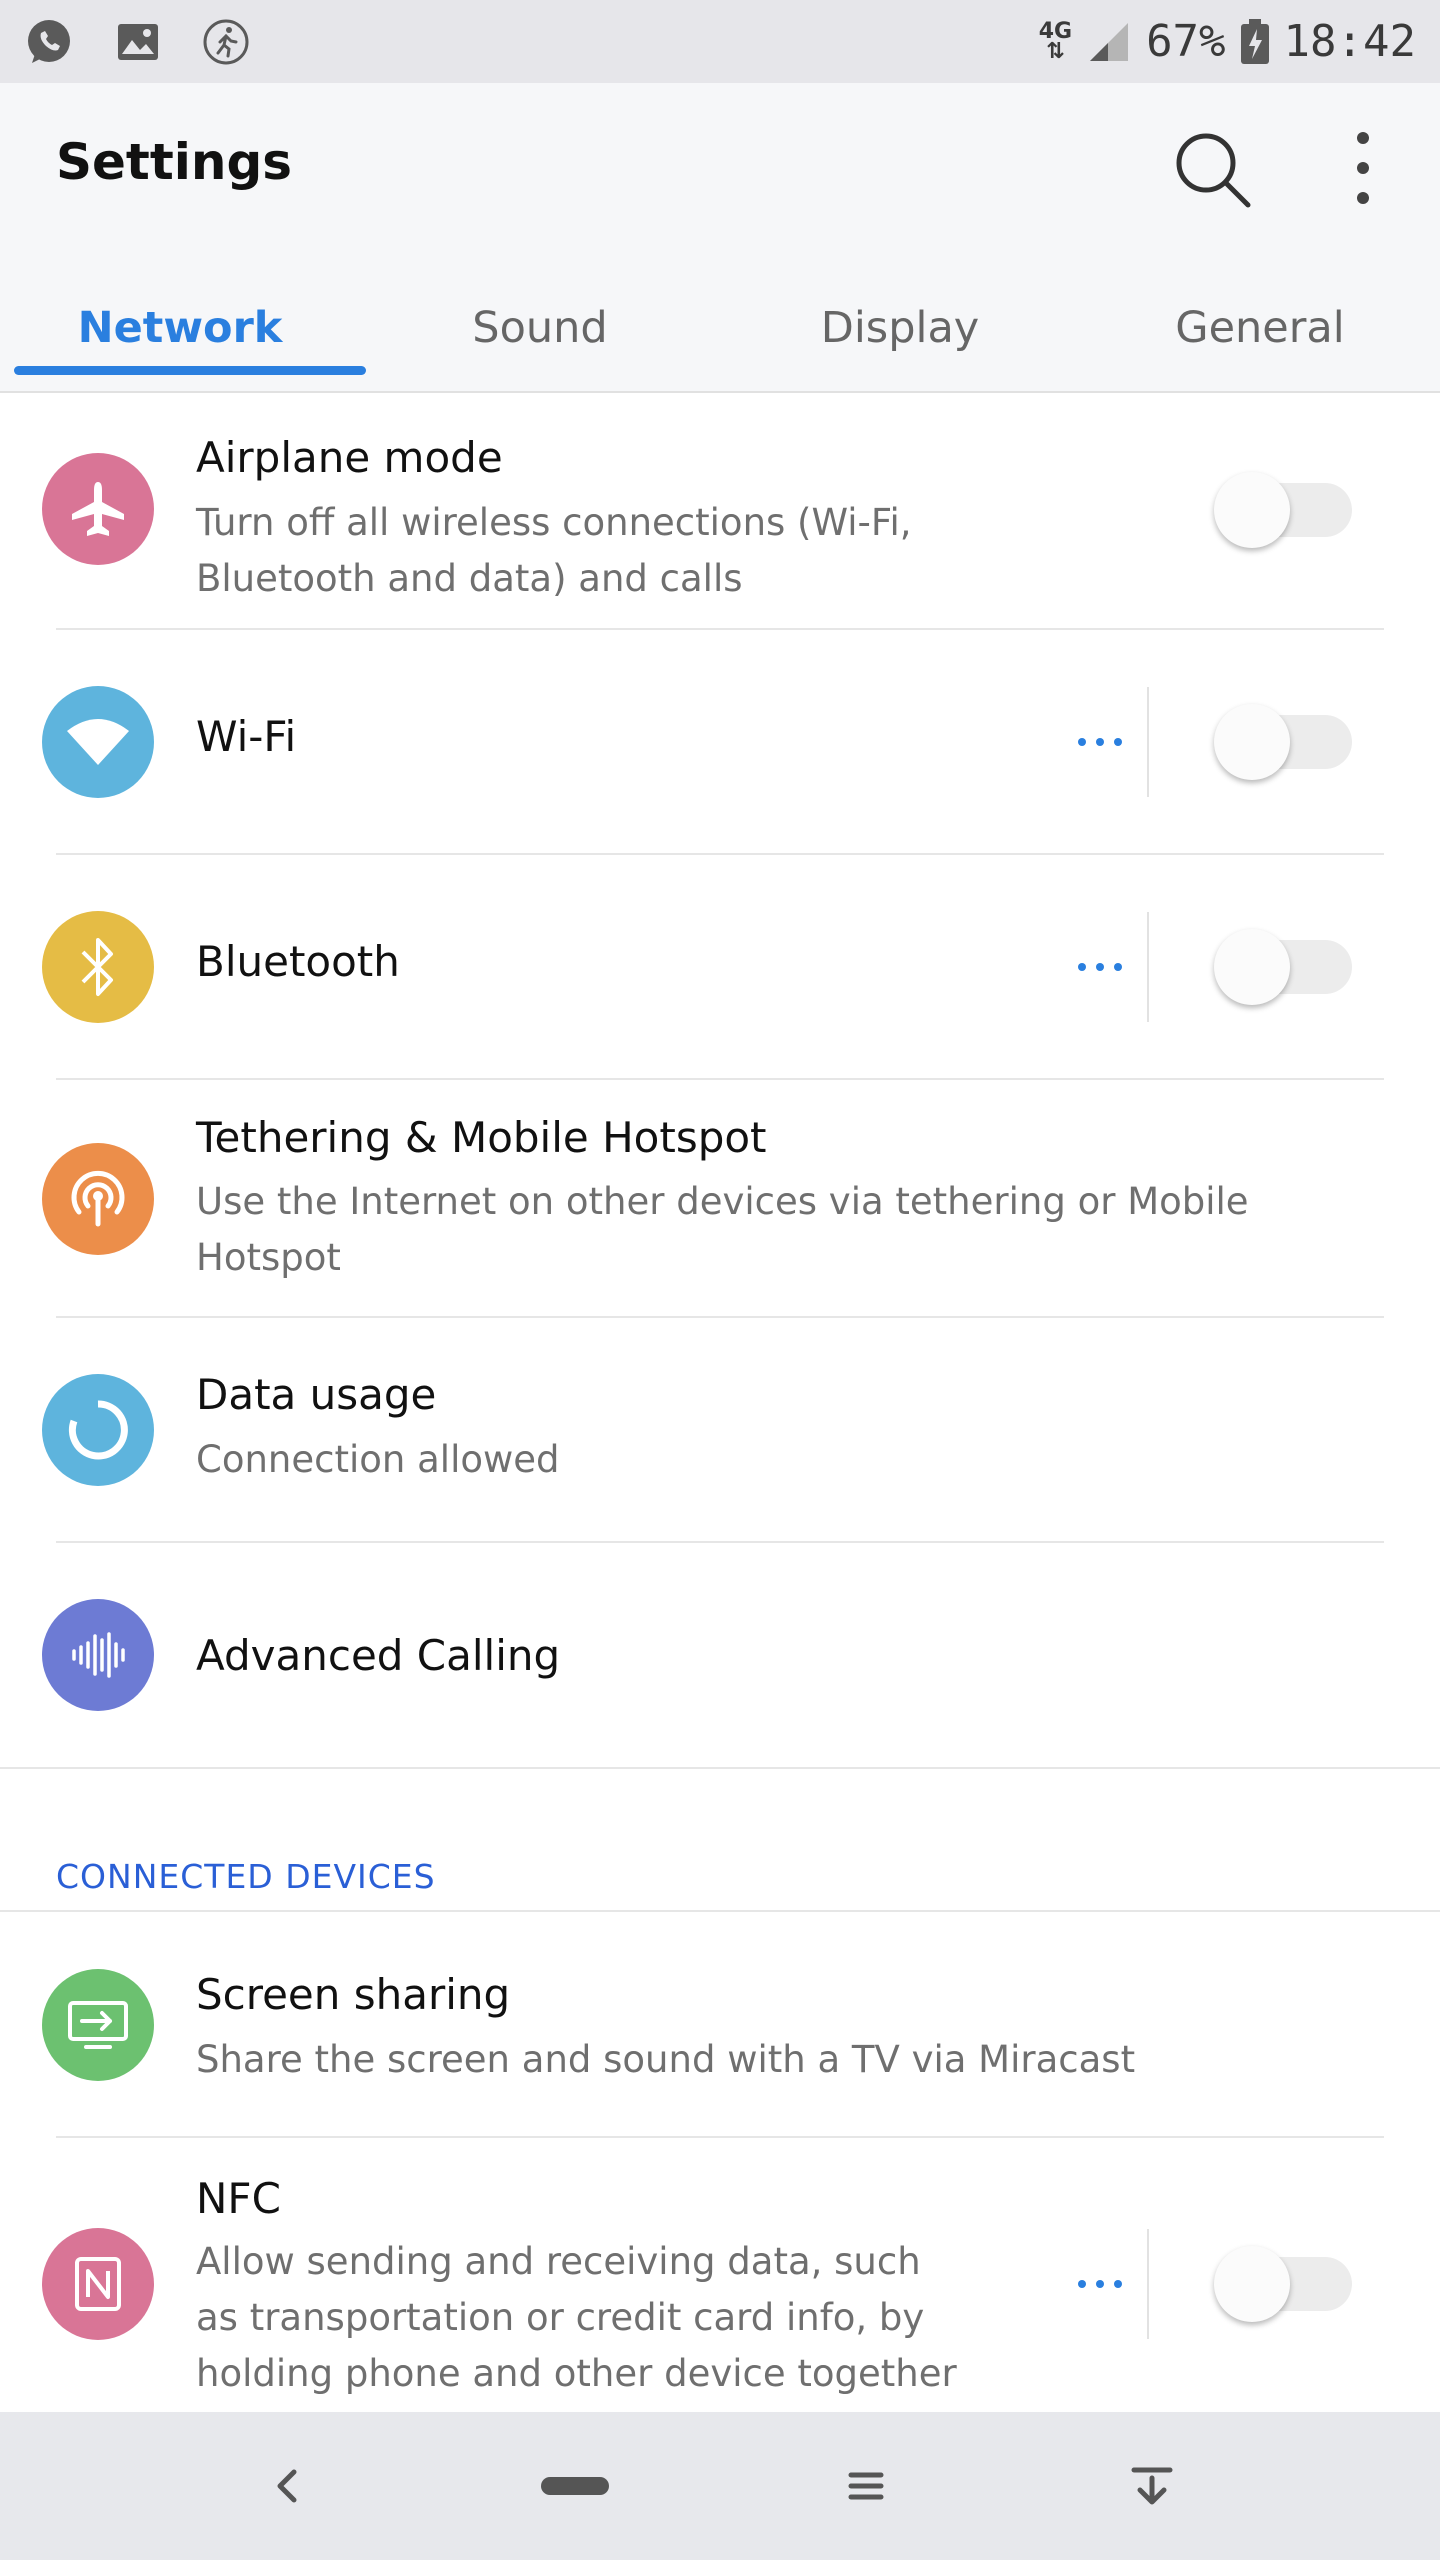 The width and height of the screenshot is (1440, 2560). I want to click on whatsapp-icon, so click(49, 41).